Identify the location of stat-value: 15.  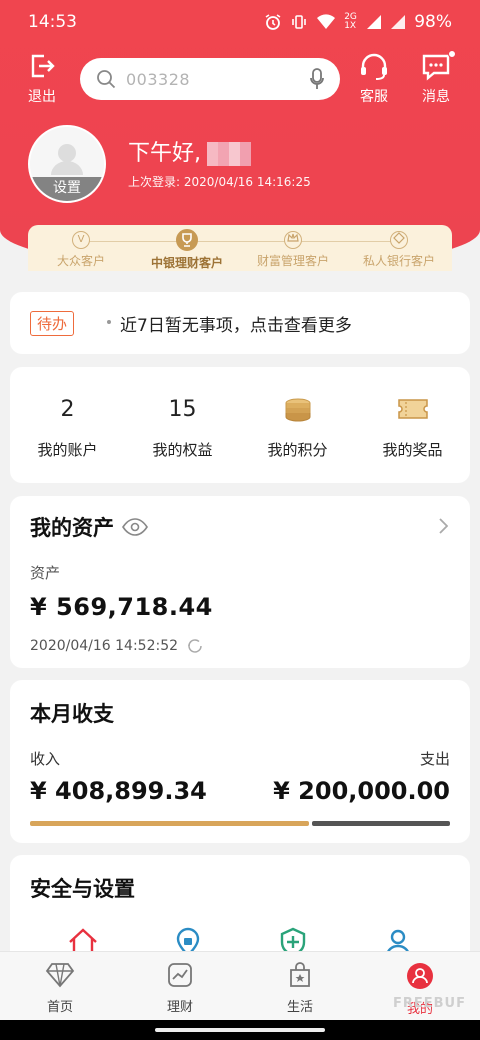
(182, 409).